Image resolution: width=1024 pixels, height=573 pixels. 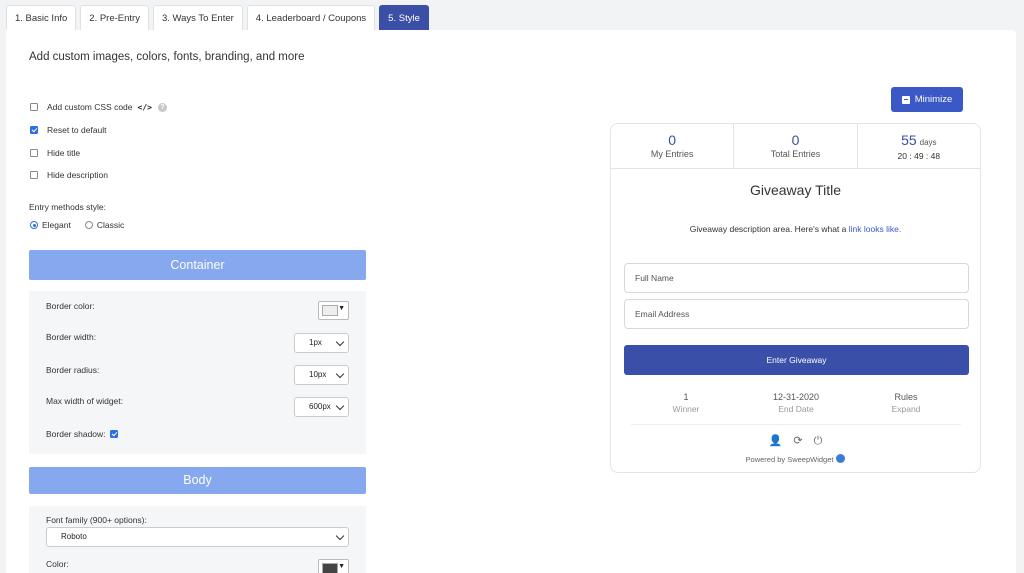 I want to click on max-width-select: 600px, so click(x=321, y=407).